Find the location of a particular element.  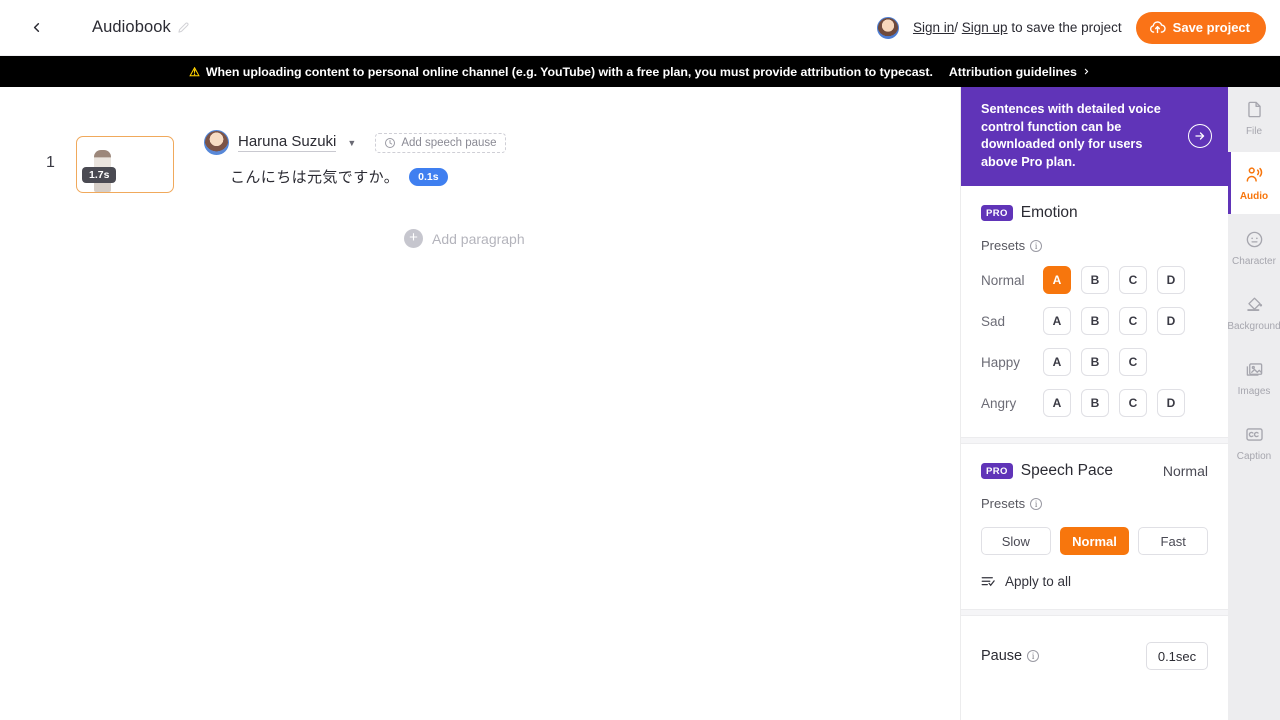

emotion-option-normal-b: B is located at coordinates (1095, 280).